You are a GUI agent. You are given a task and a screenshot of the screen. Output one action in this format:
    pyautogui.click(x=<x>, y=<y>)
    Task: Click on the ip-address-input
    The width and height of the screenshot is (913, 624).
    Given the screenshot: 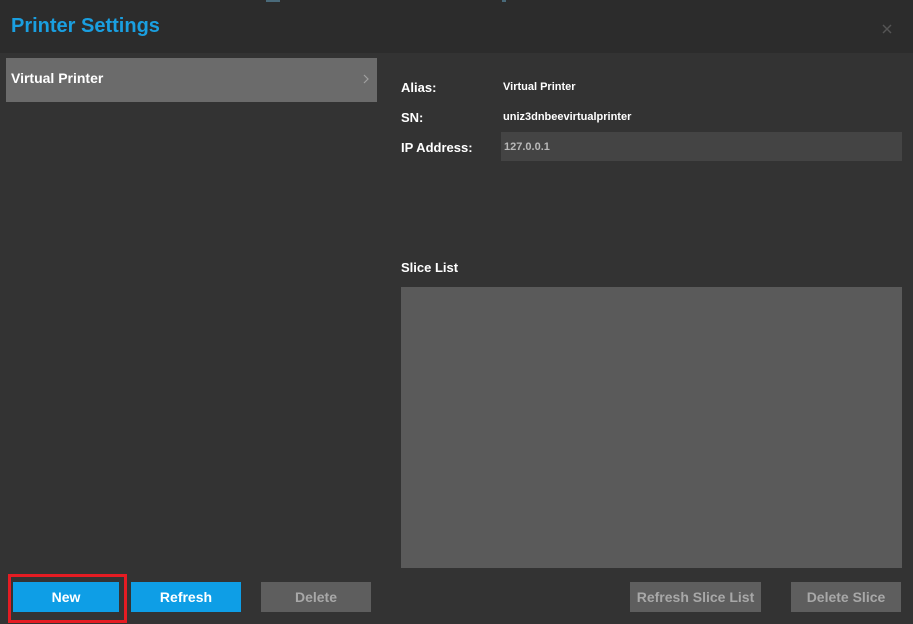 What is the action you would take?
    pyautogui.click(x=701, y=146)
    